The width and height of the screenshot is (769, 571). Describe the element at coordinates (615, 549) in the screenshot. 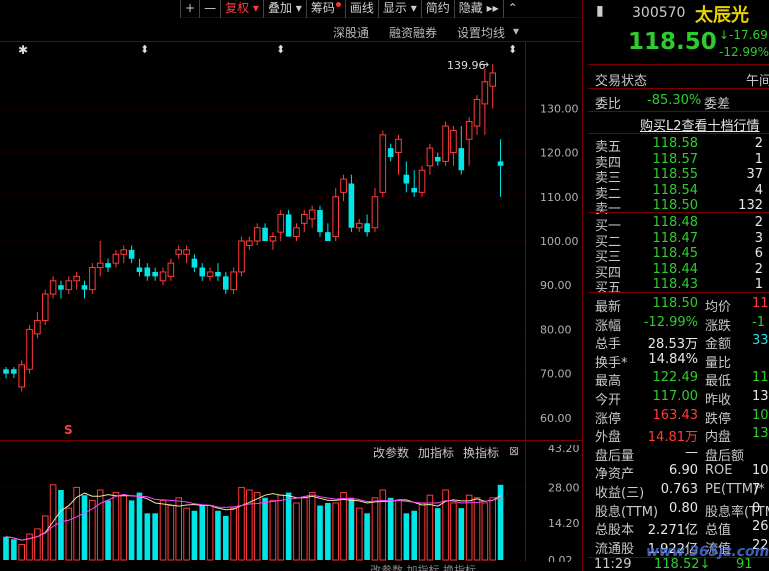

I see `stat-label: 流通股` at that location.